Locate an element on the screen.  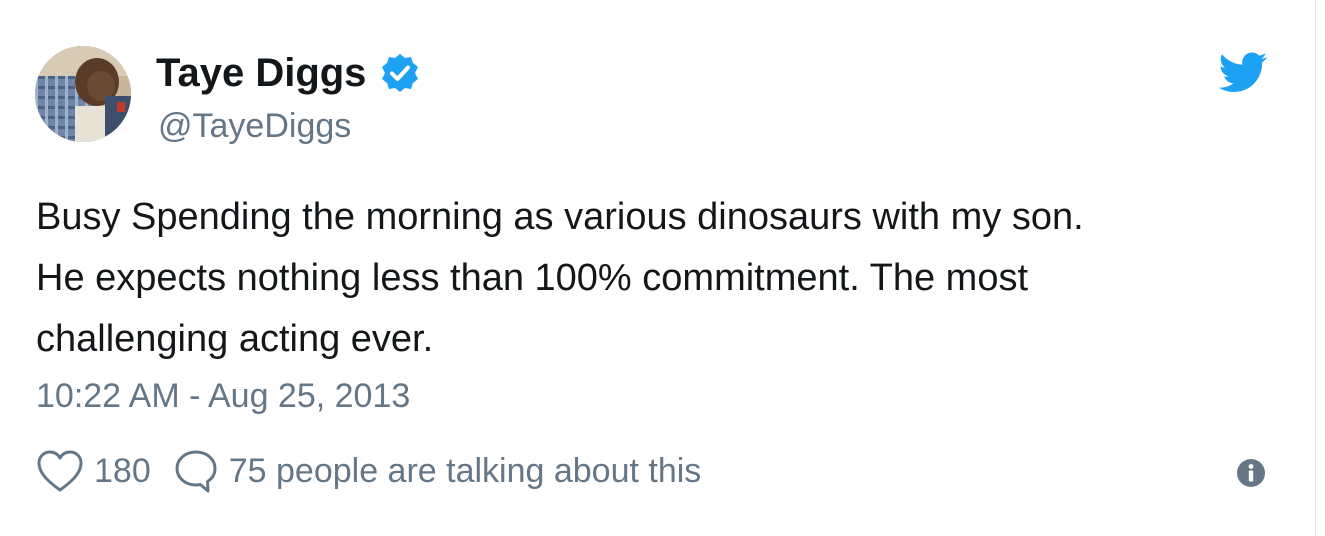
conversation-count: 75 people are talking about this is located at coordinates (465, 471).